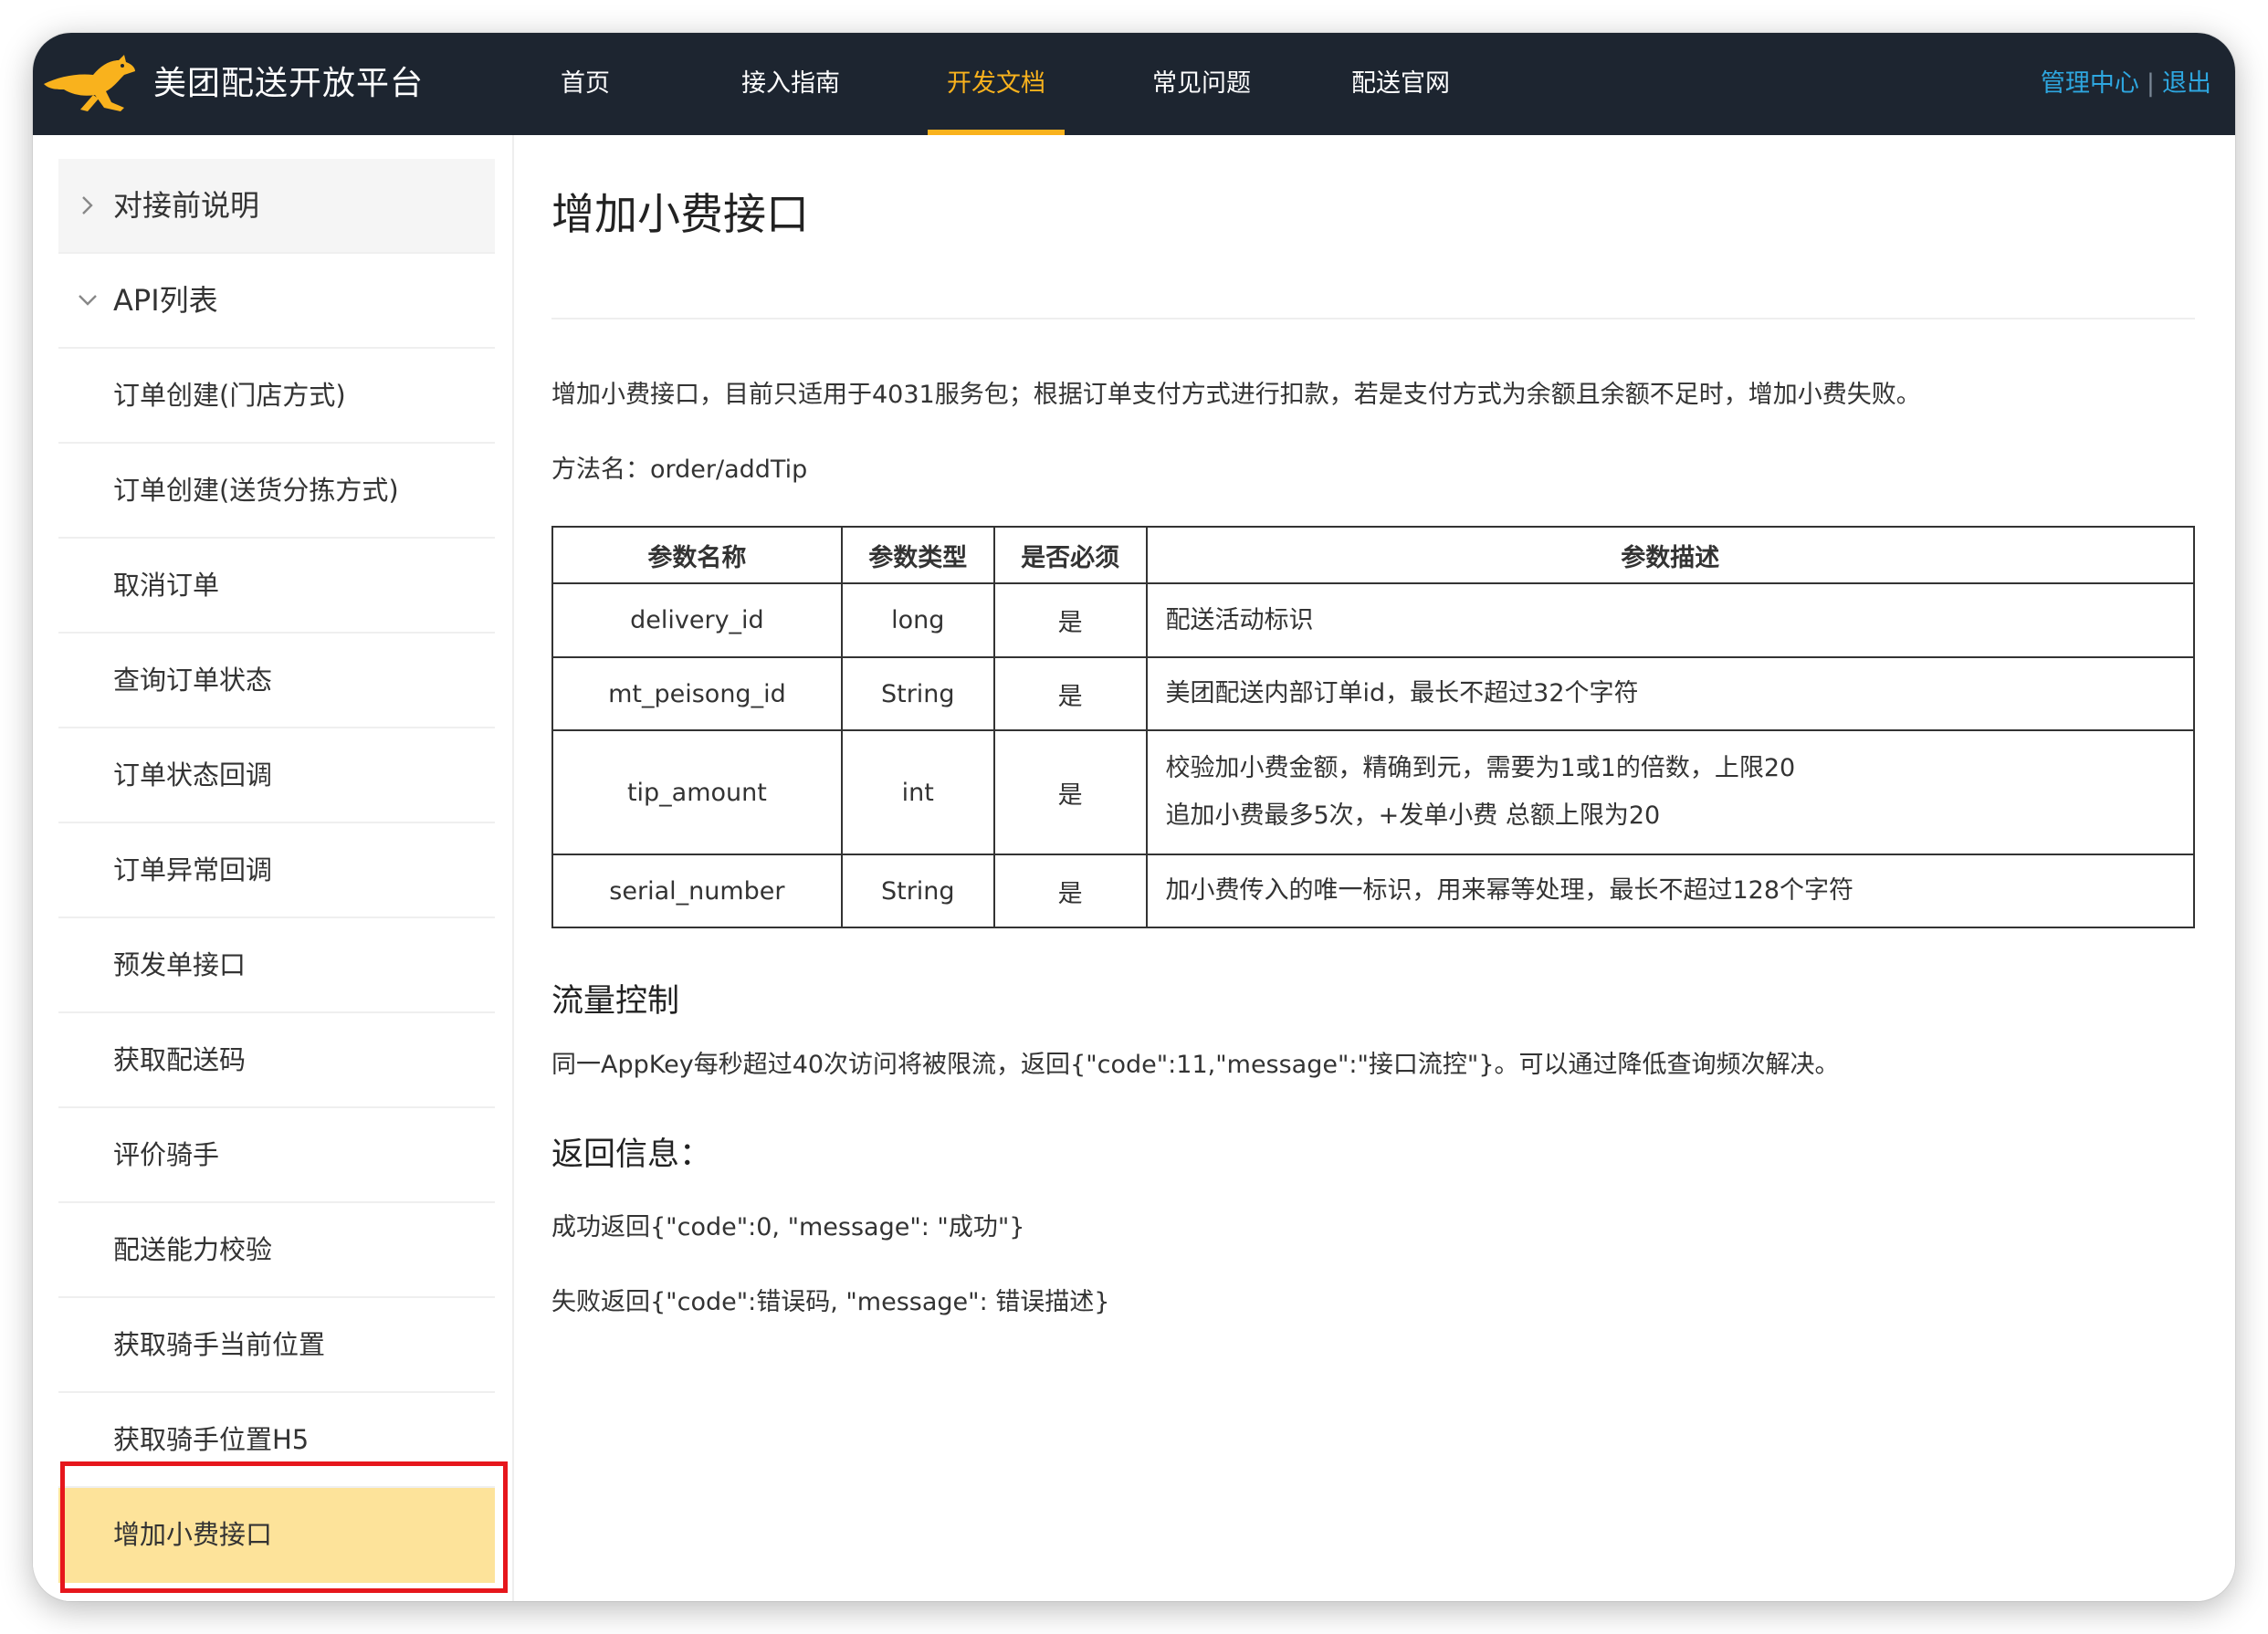 The height and width of the screenshot is (1634, 2268). I want to click on table-row: delivery_id long 是 配送活动标识, so click(1373, 620).